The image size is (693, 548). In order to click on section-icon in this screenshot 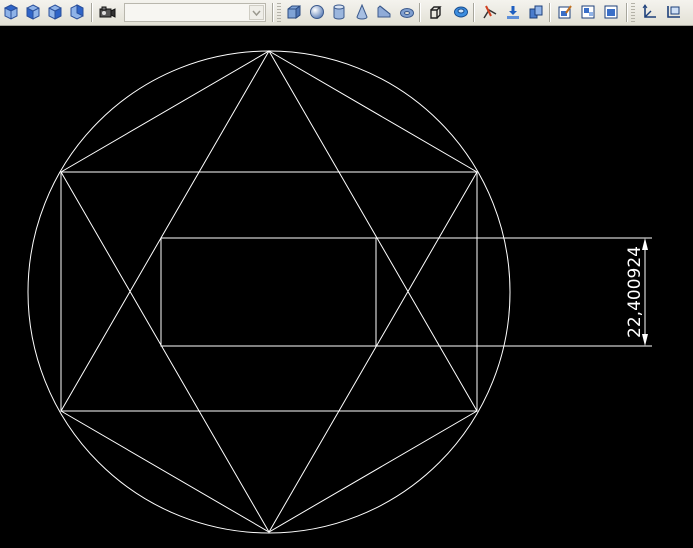, I will do `click(513, 12)`.